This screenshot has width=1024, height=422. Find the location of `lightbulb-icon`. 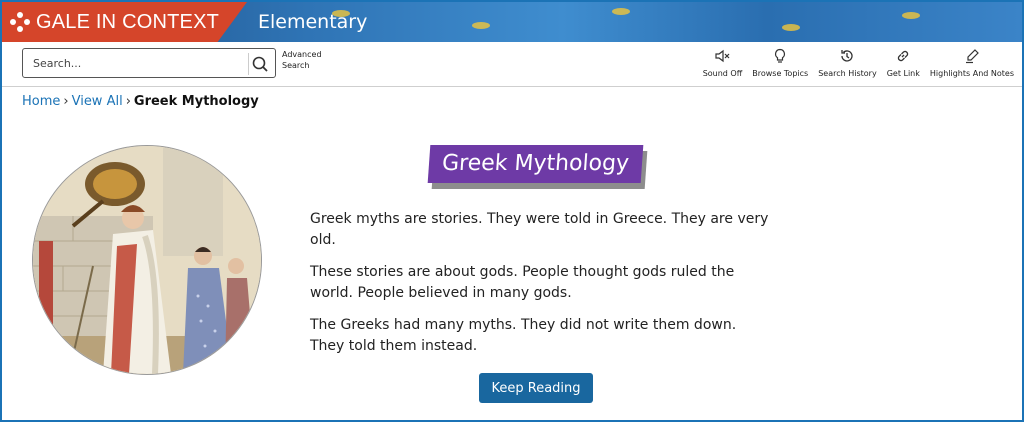

lightbulb-icon is located at coordinates (780, 55).